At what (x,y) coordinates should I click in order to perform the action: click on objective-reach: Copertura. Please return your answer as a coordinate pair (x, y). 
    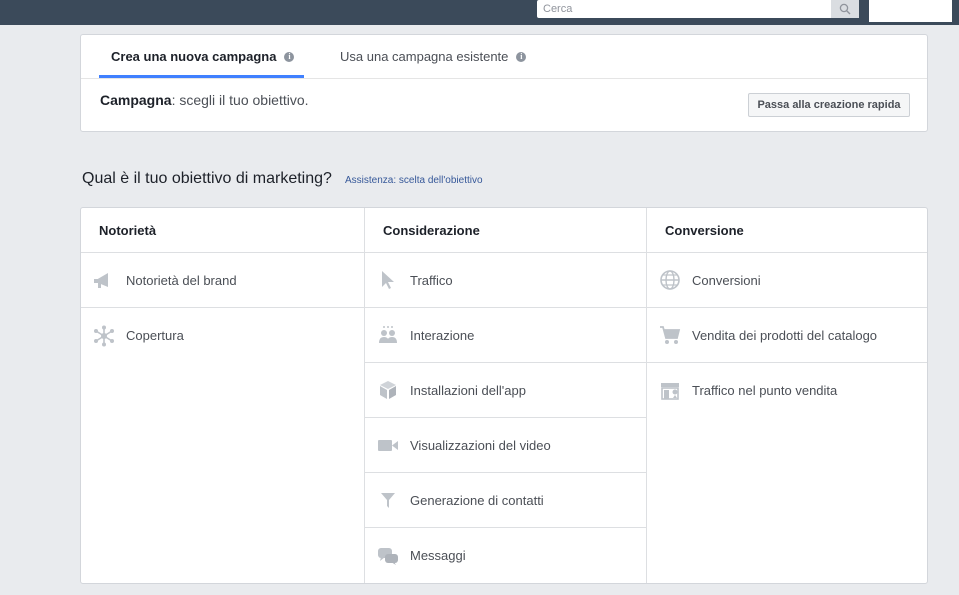
    Looking at the image, I should click on (222, 335).